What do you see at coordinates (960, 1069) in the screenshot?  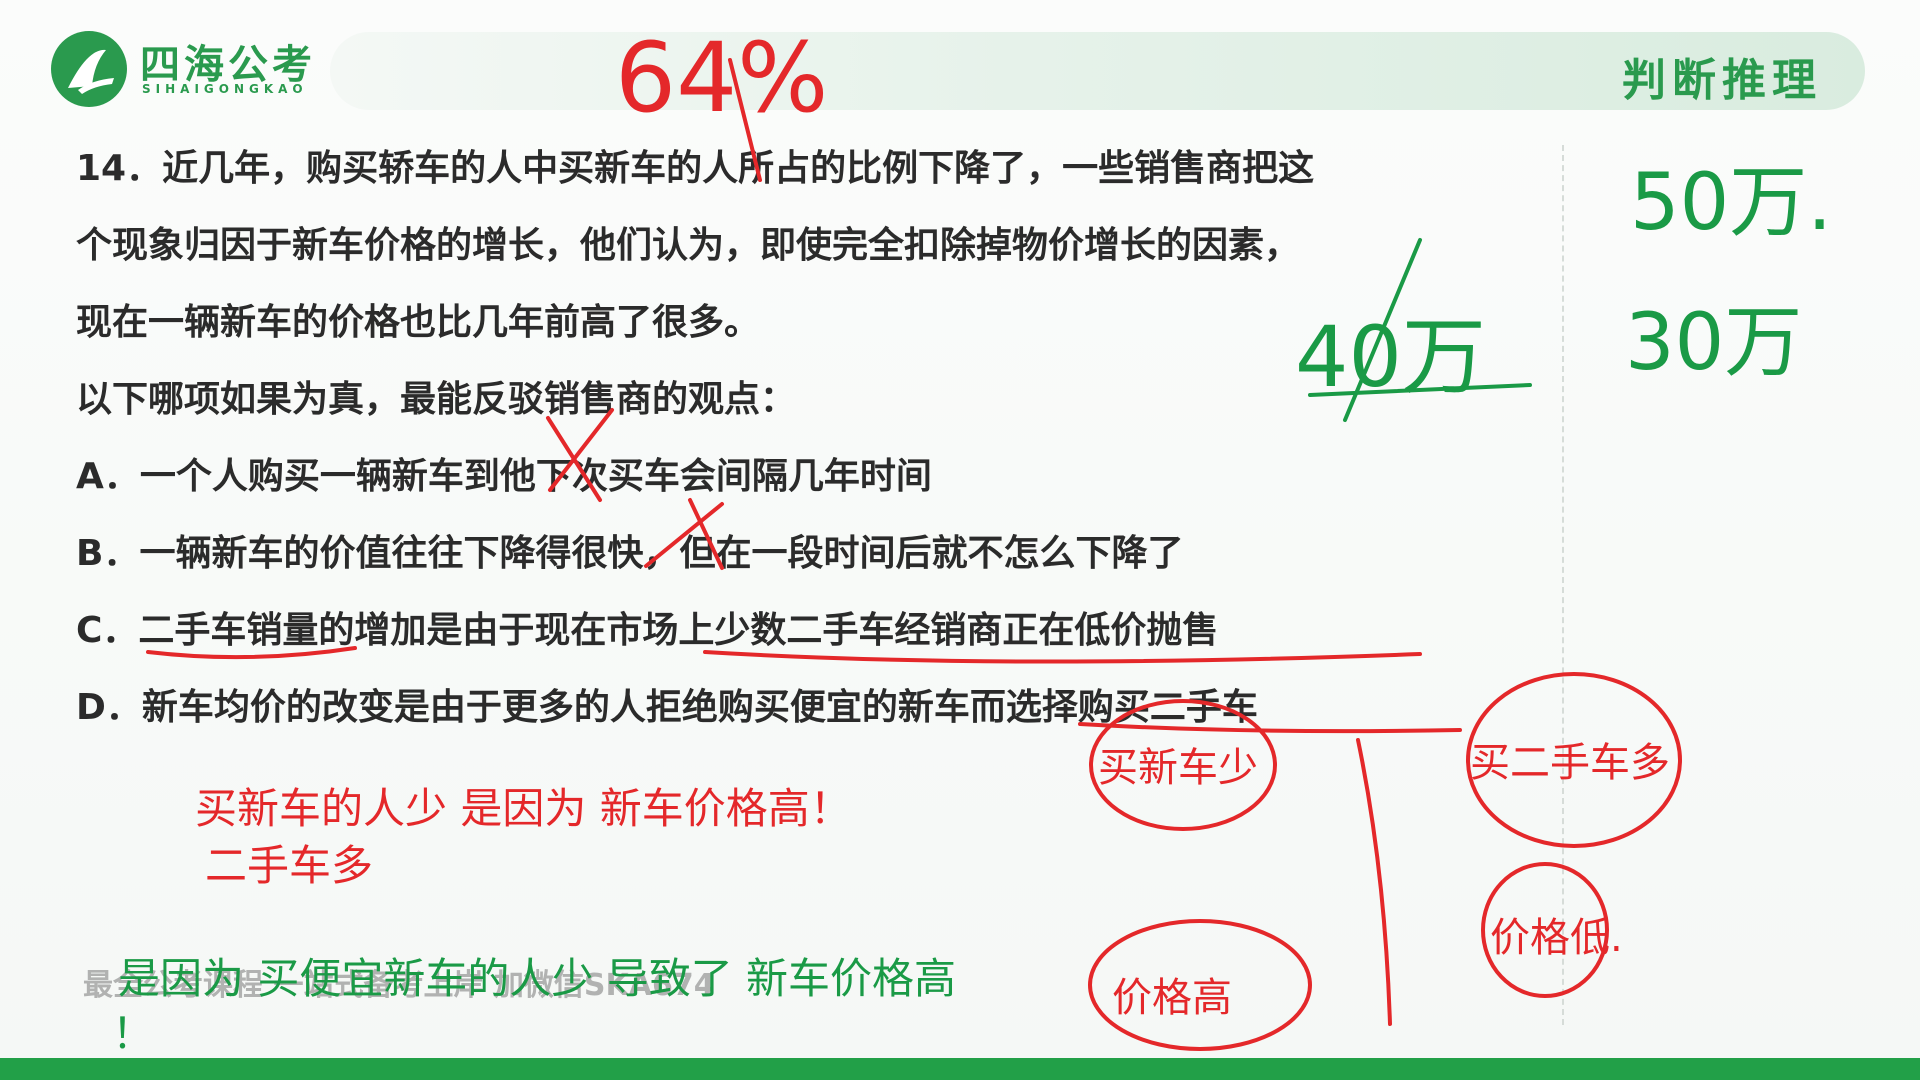 I see `bottom-bar` at bounding box center [960, 1069].